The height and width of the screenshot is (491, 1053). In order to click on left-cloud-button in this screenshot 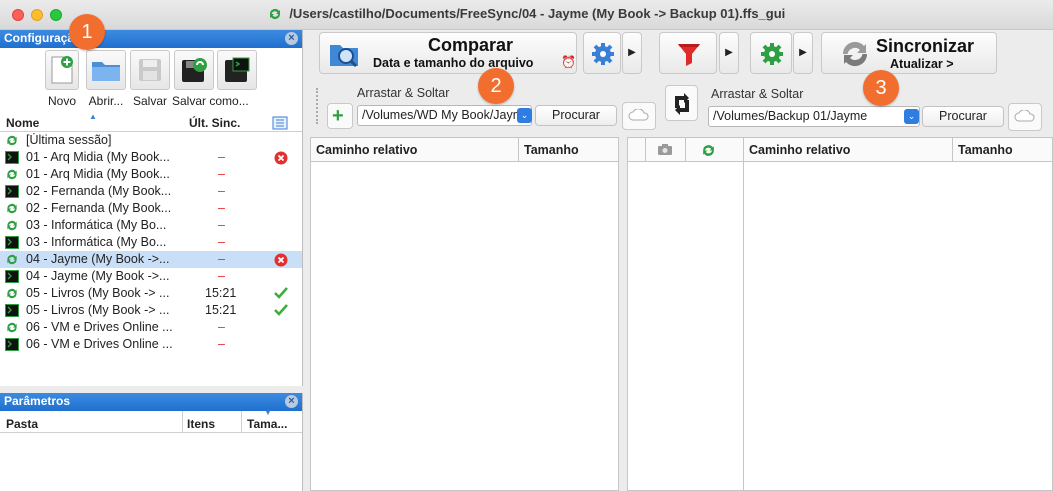, I will do `click(639, 116)`.